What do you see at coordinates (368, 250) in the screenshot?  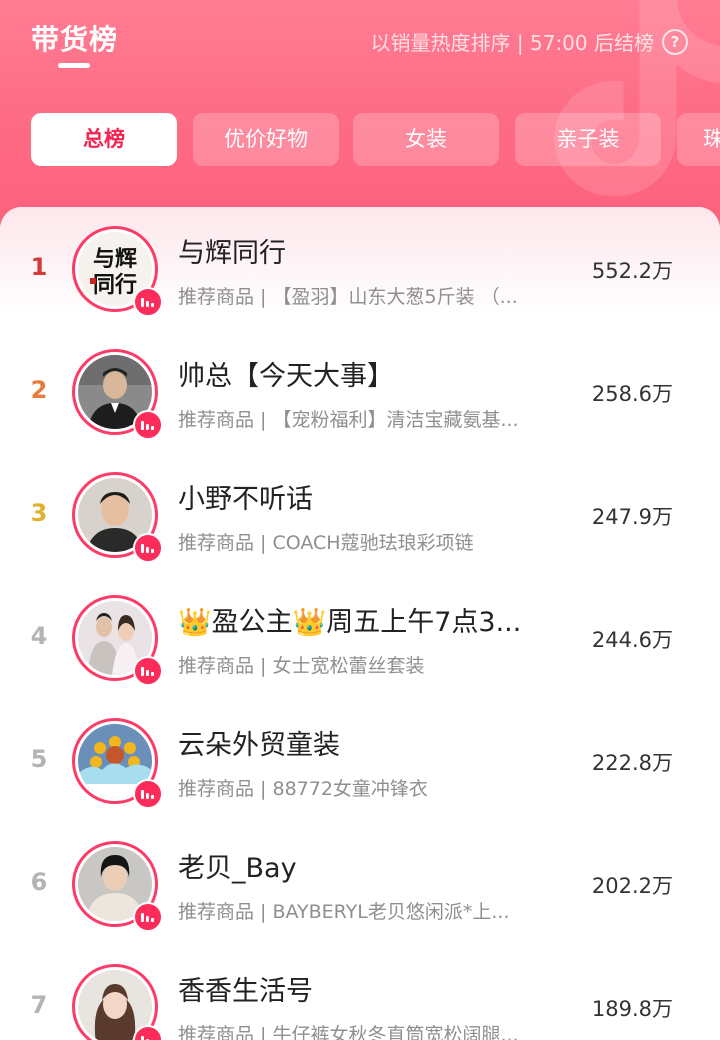 I see `streamer-name: 与辉同行` at bounding box center [368, 250].